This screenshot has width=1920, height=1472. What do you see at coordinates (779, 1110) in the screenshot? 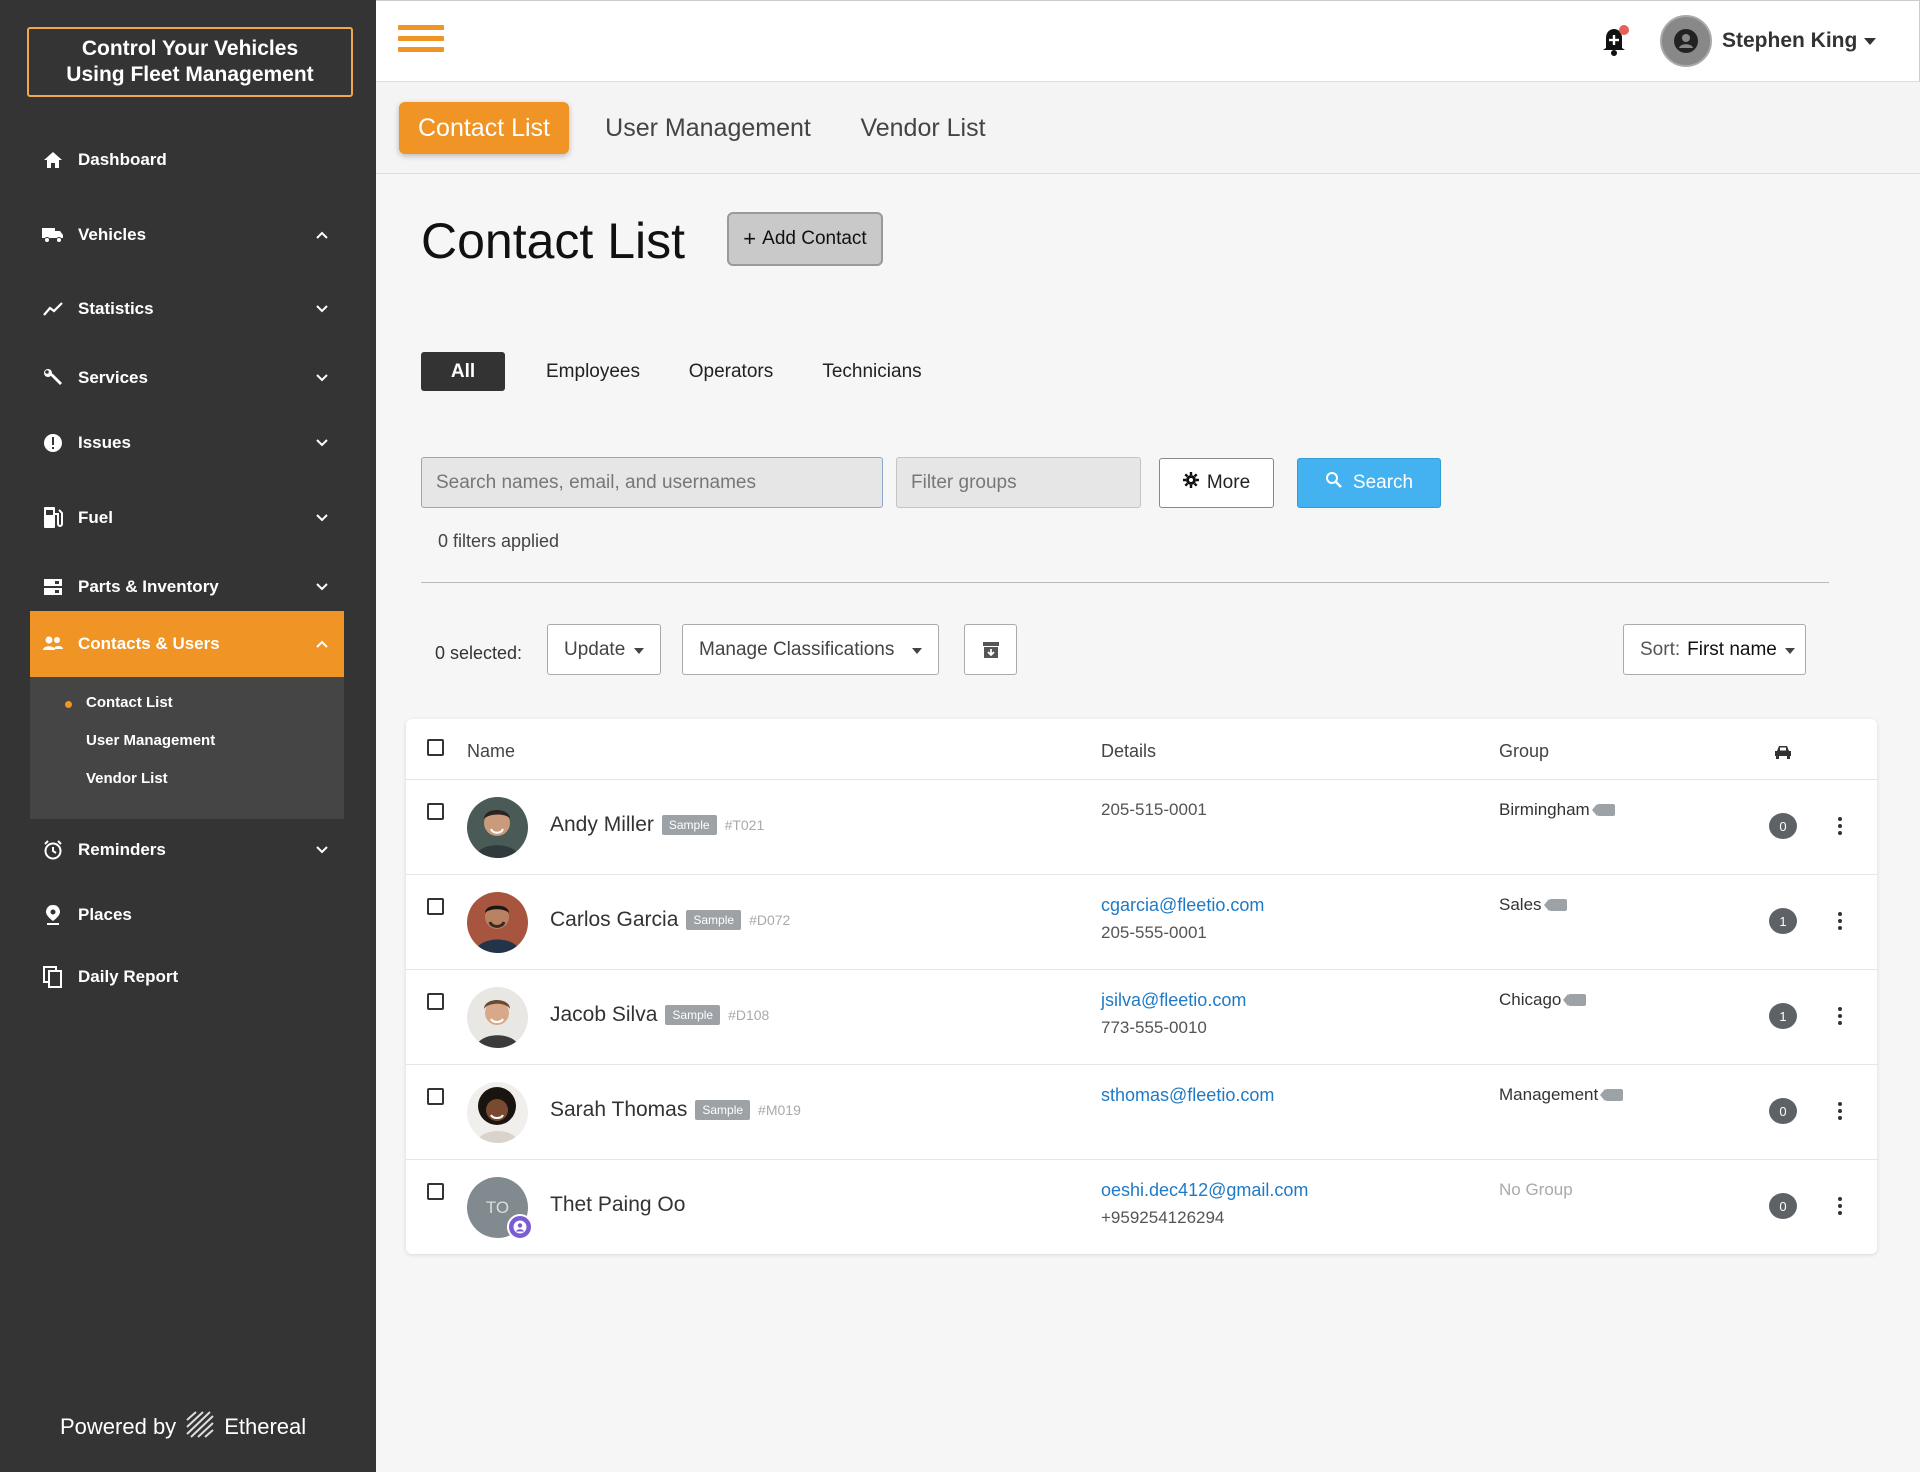
I see `contact-code: #M019` at bounding box center [779, 1110].